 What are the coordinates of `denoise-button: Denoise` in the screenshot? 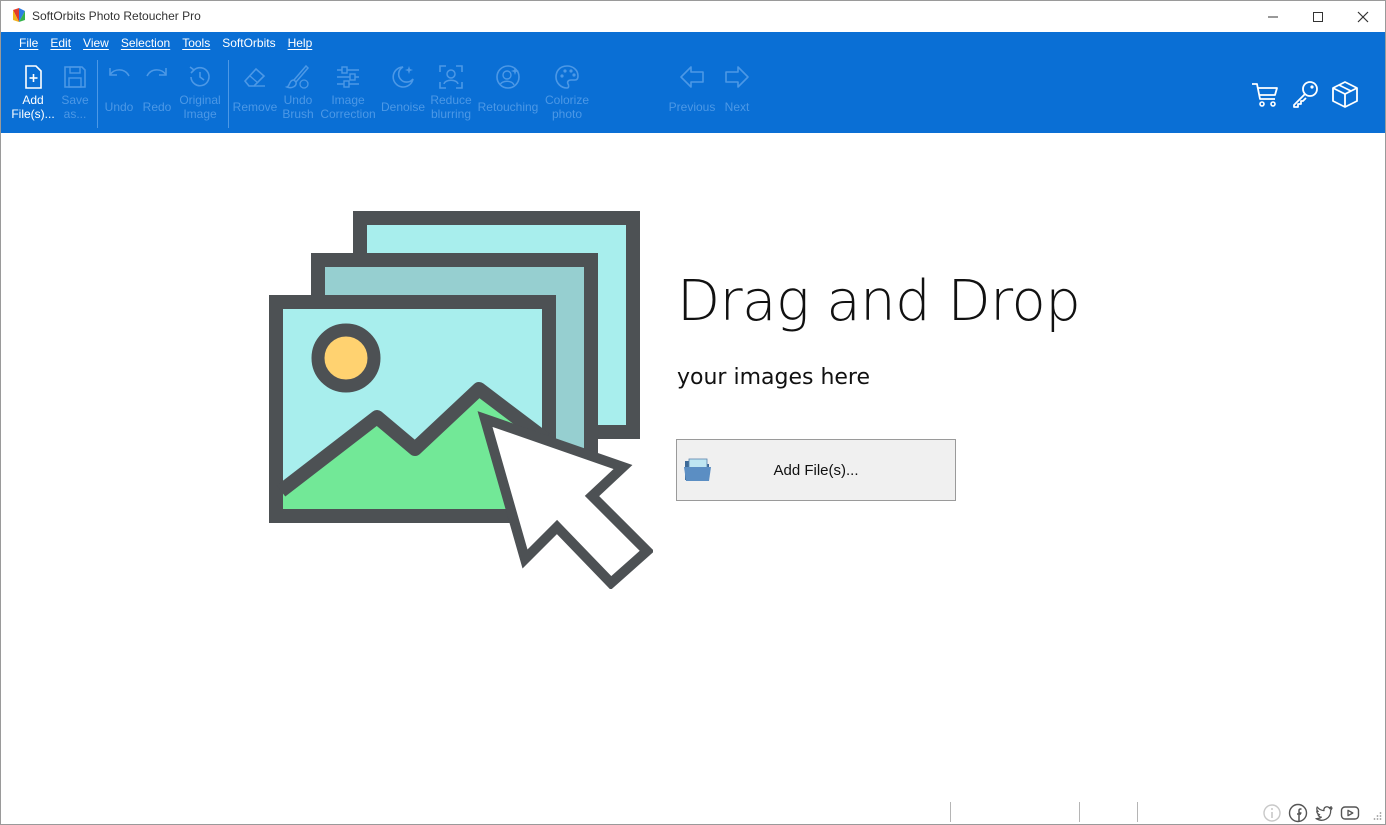 It's located at (403, 88).